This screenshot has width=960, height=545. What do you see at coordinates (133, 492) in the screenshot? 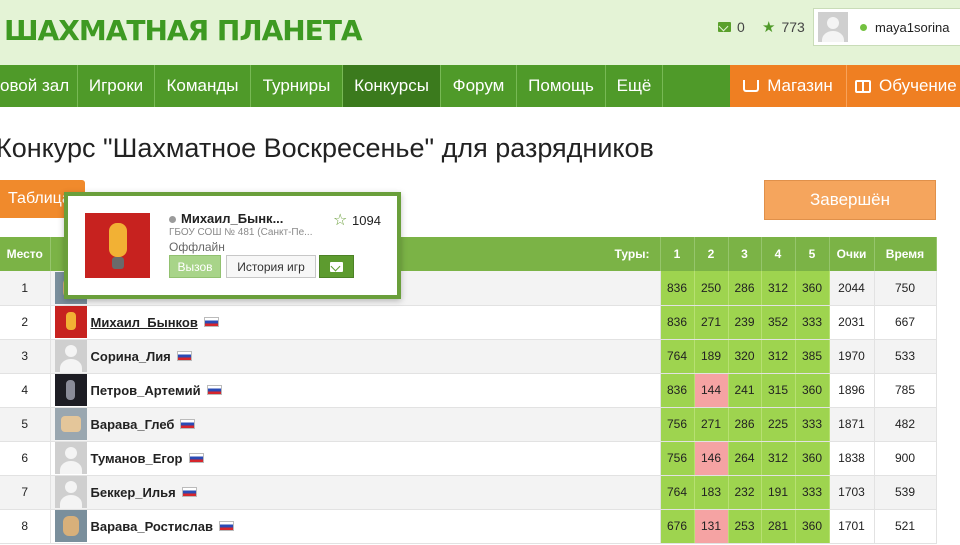
I see `player-name-link: Беккер_Илья` at bounding box center [133, 492].